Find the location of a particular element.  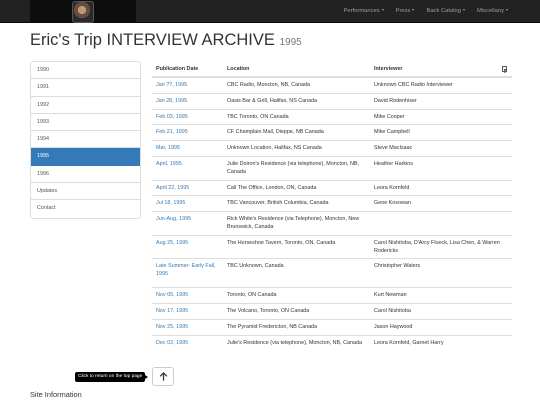

document-export-icon is located at coordinates (504, 69).